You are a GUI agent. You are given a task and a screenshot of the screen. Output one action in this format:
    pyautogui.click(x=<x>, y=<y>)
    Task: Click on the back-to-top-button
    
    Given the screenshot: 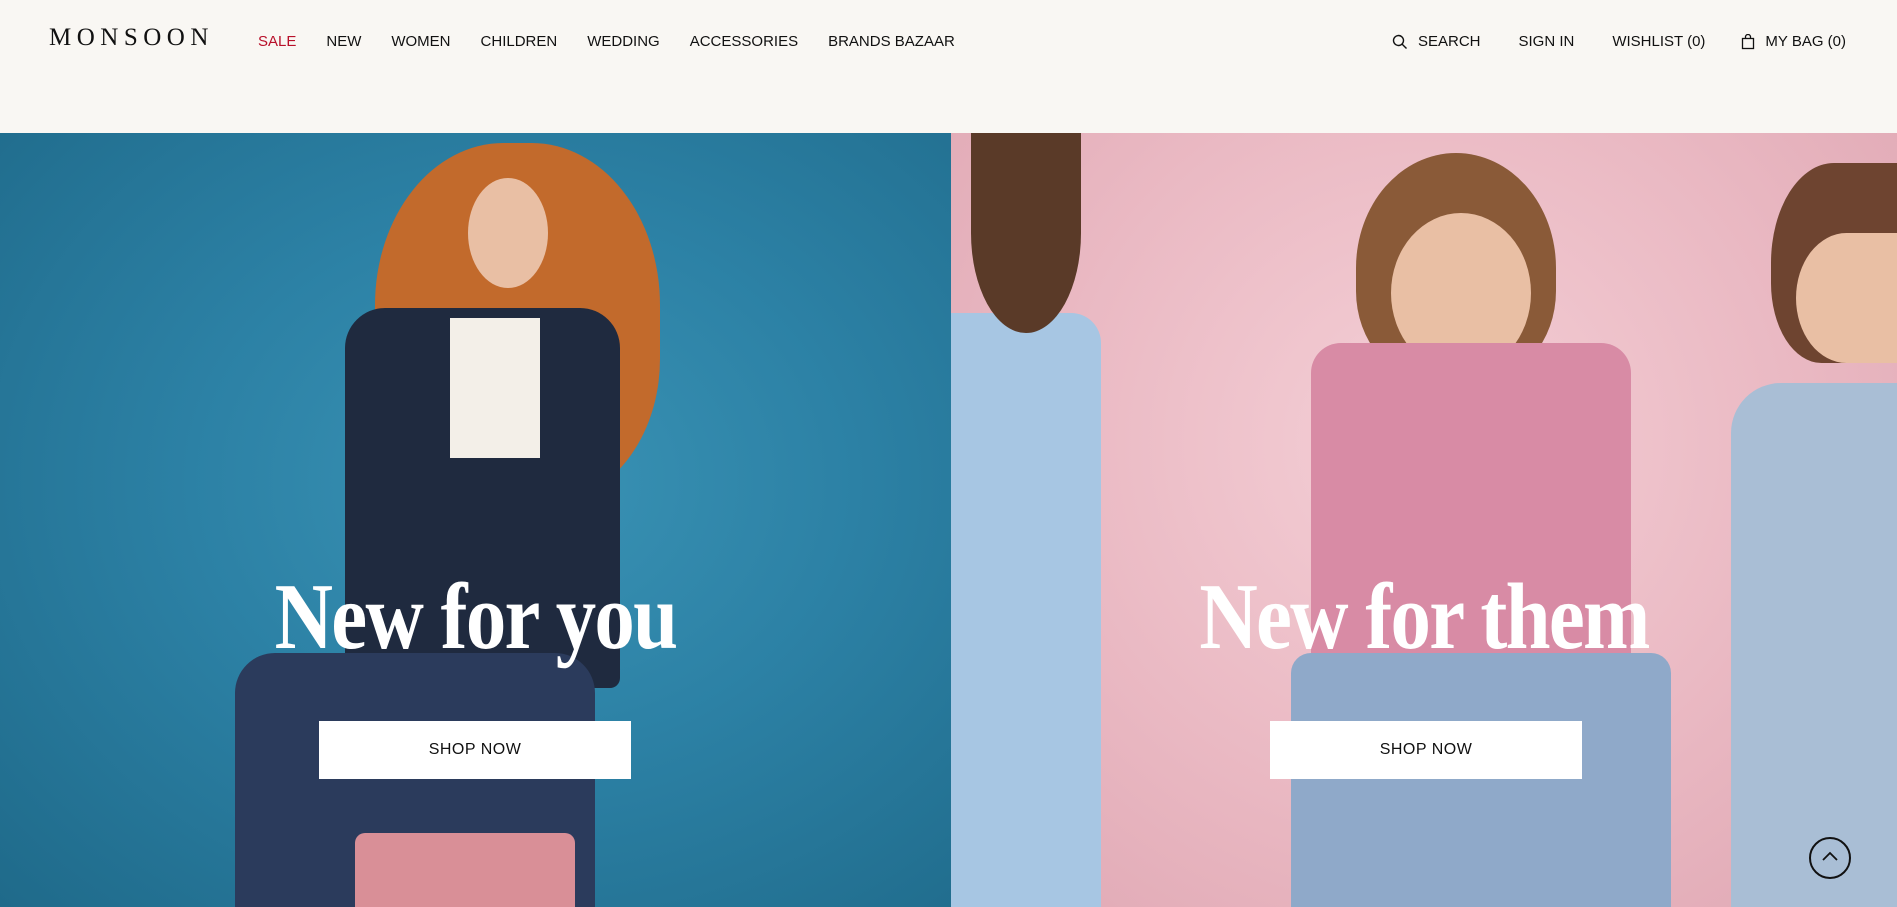 What is the action you would take?
    pyautogui.click(x=1830, y=858)
    